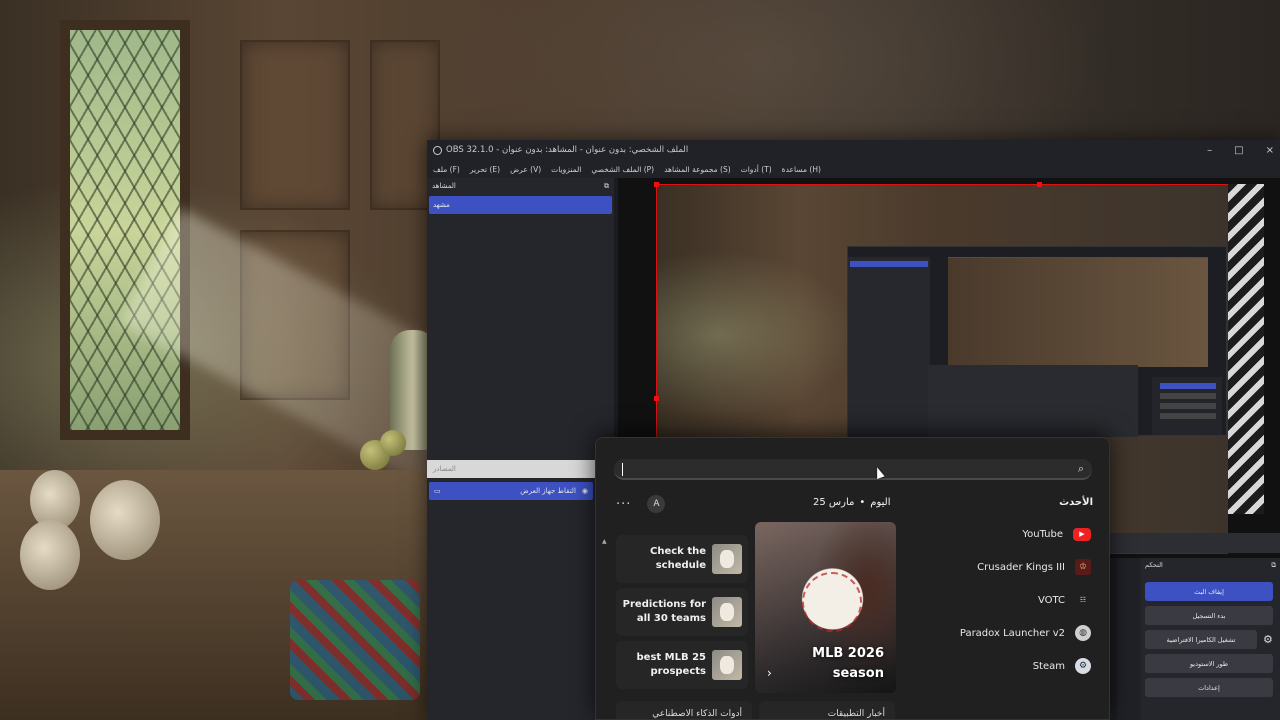  What do you see at coordinates (834, 502) in the screenshot?
I see `date-label: 25 مارس` at bounding box center [834, 502].